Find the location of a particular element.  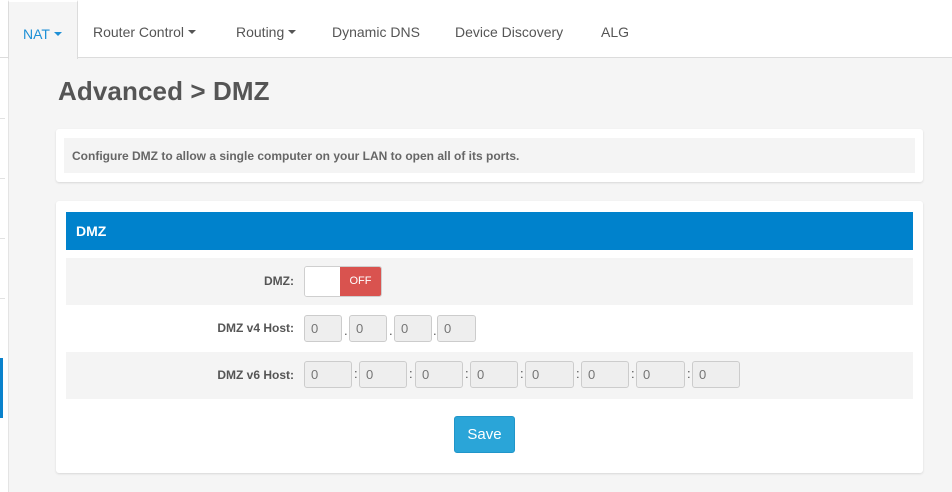

tab-nat-label: NAT is located at coordinates (36, 34).